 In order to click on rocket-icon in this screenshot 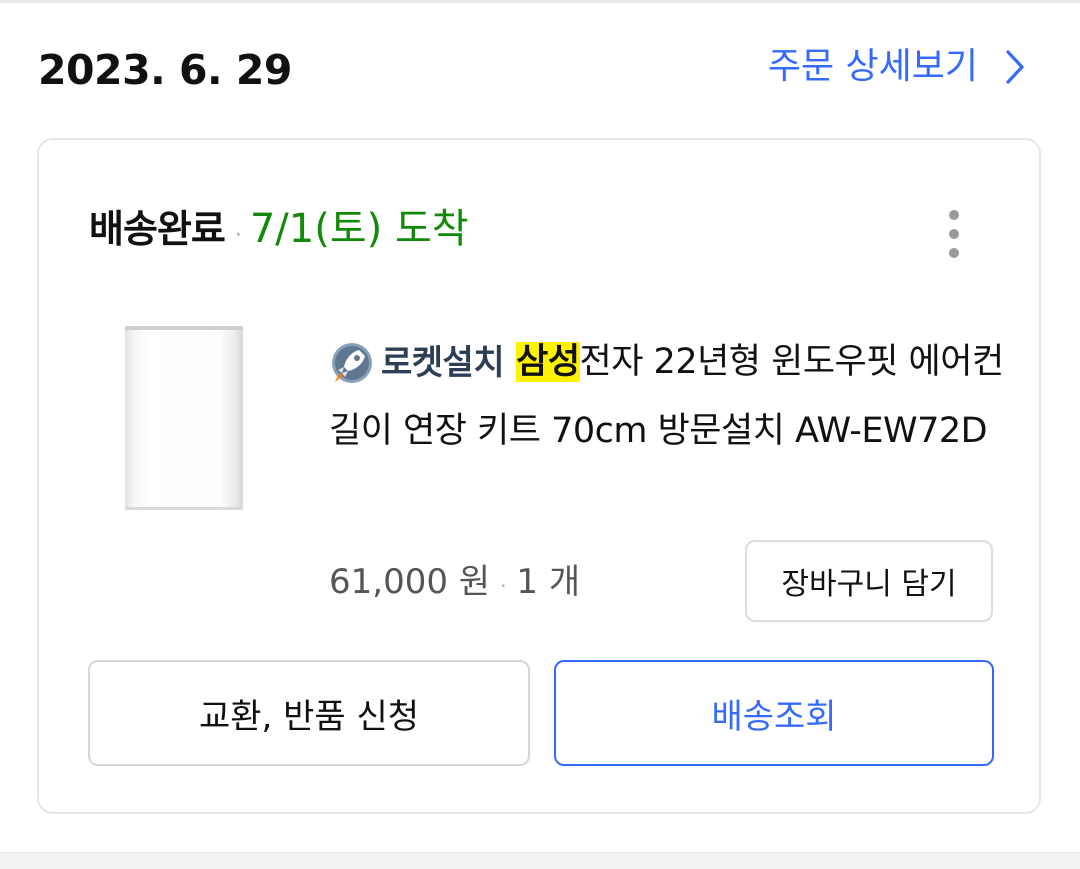, I will do `click(352, 363)`.